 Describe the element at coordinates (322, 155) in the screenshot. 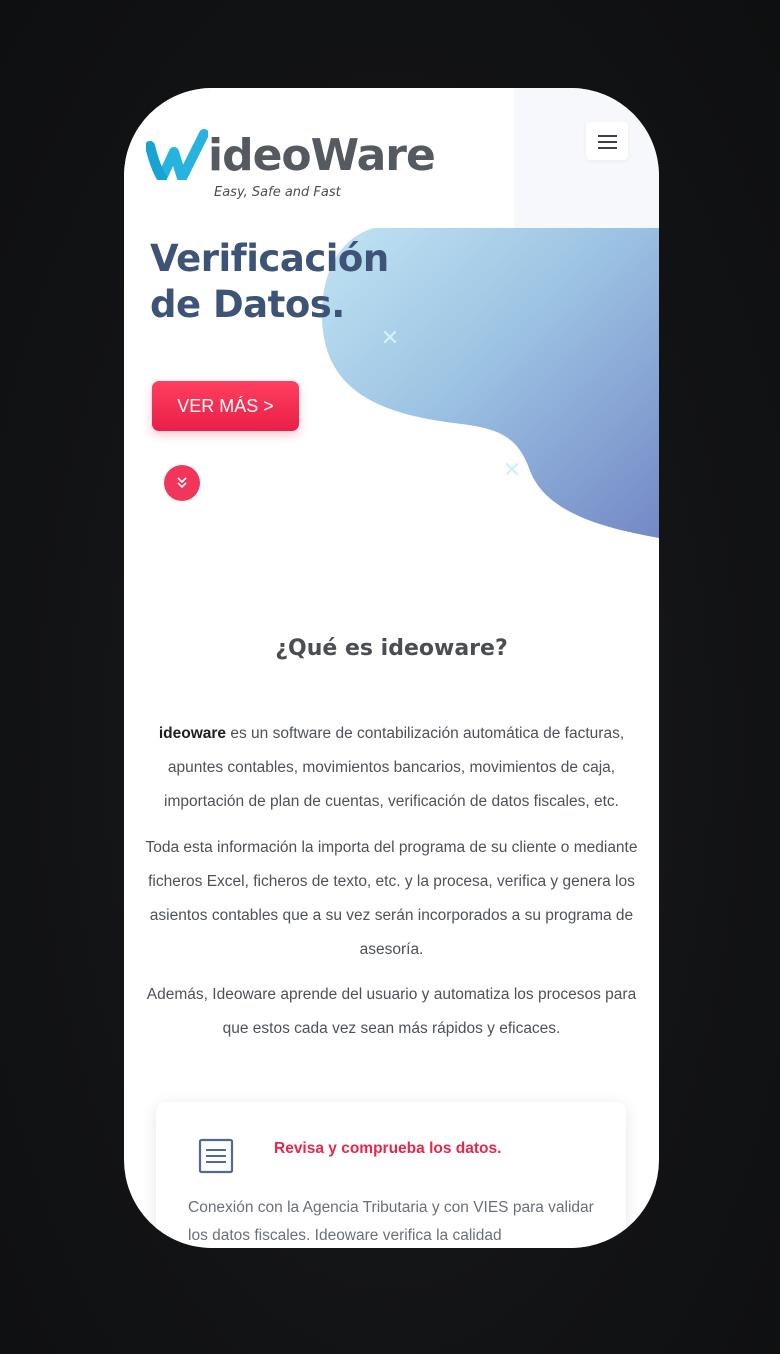

I see `logo-wordmark: ideoWare` at that location.